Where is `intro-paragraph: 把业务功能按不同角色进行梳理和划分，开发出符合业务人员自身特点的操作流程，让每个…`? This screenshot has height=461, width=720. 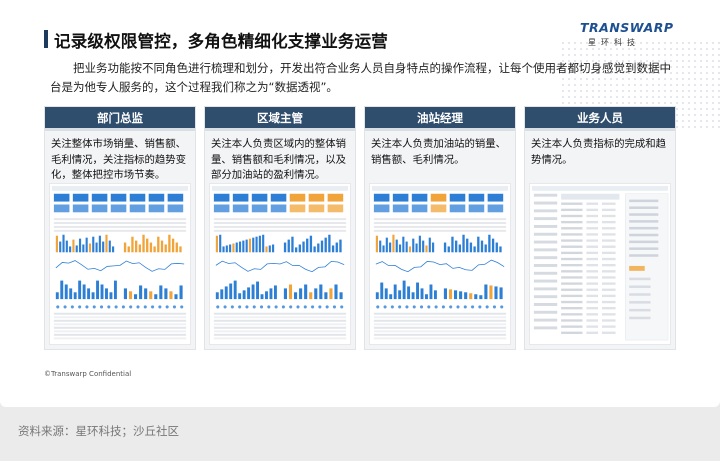
intro-paragraph: 把业务功能按不同角色进行梳理和划分，开发出符合业务人员自身特点的操作流程，让每个… is located at coordinates (360, 77).